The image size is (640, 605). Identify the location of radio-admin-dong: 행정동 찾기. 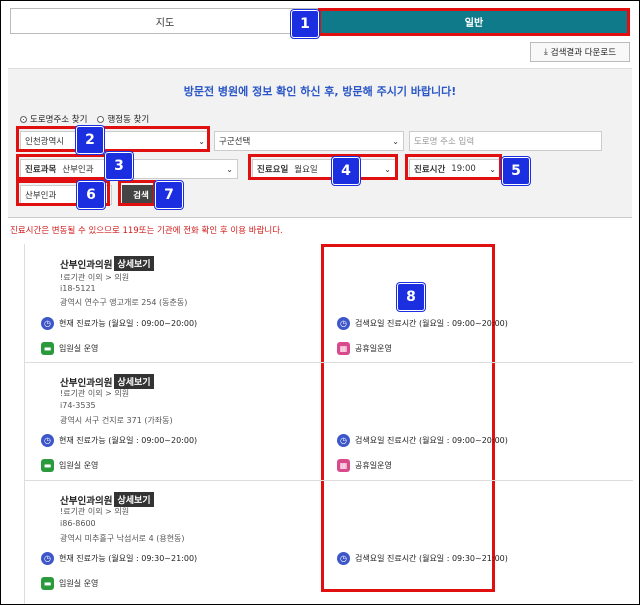
(123, 119).